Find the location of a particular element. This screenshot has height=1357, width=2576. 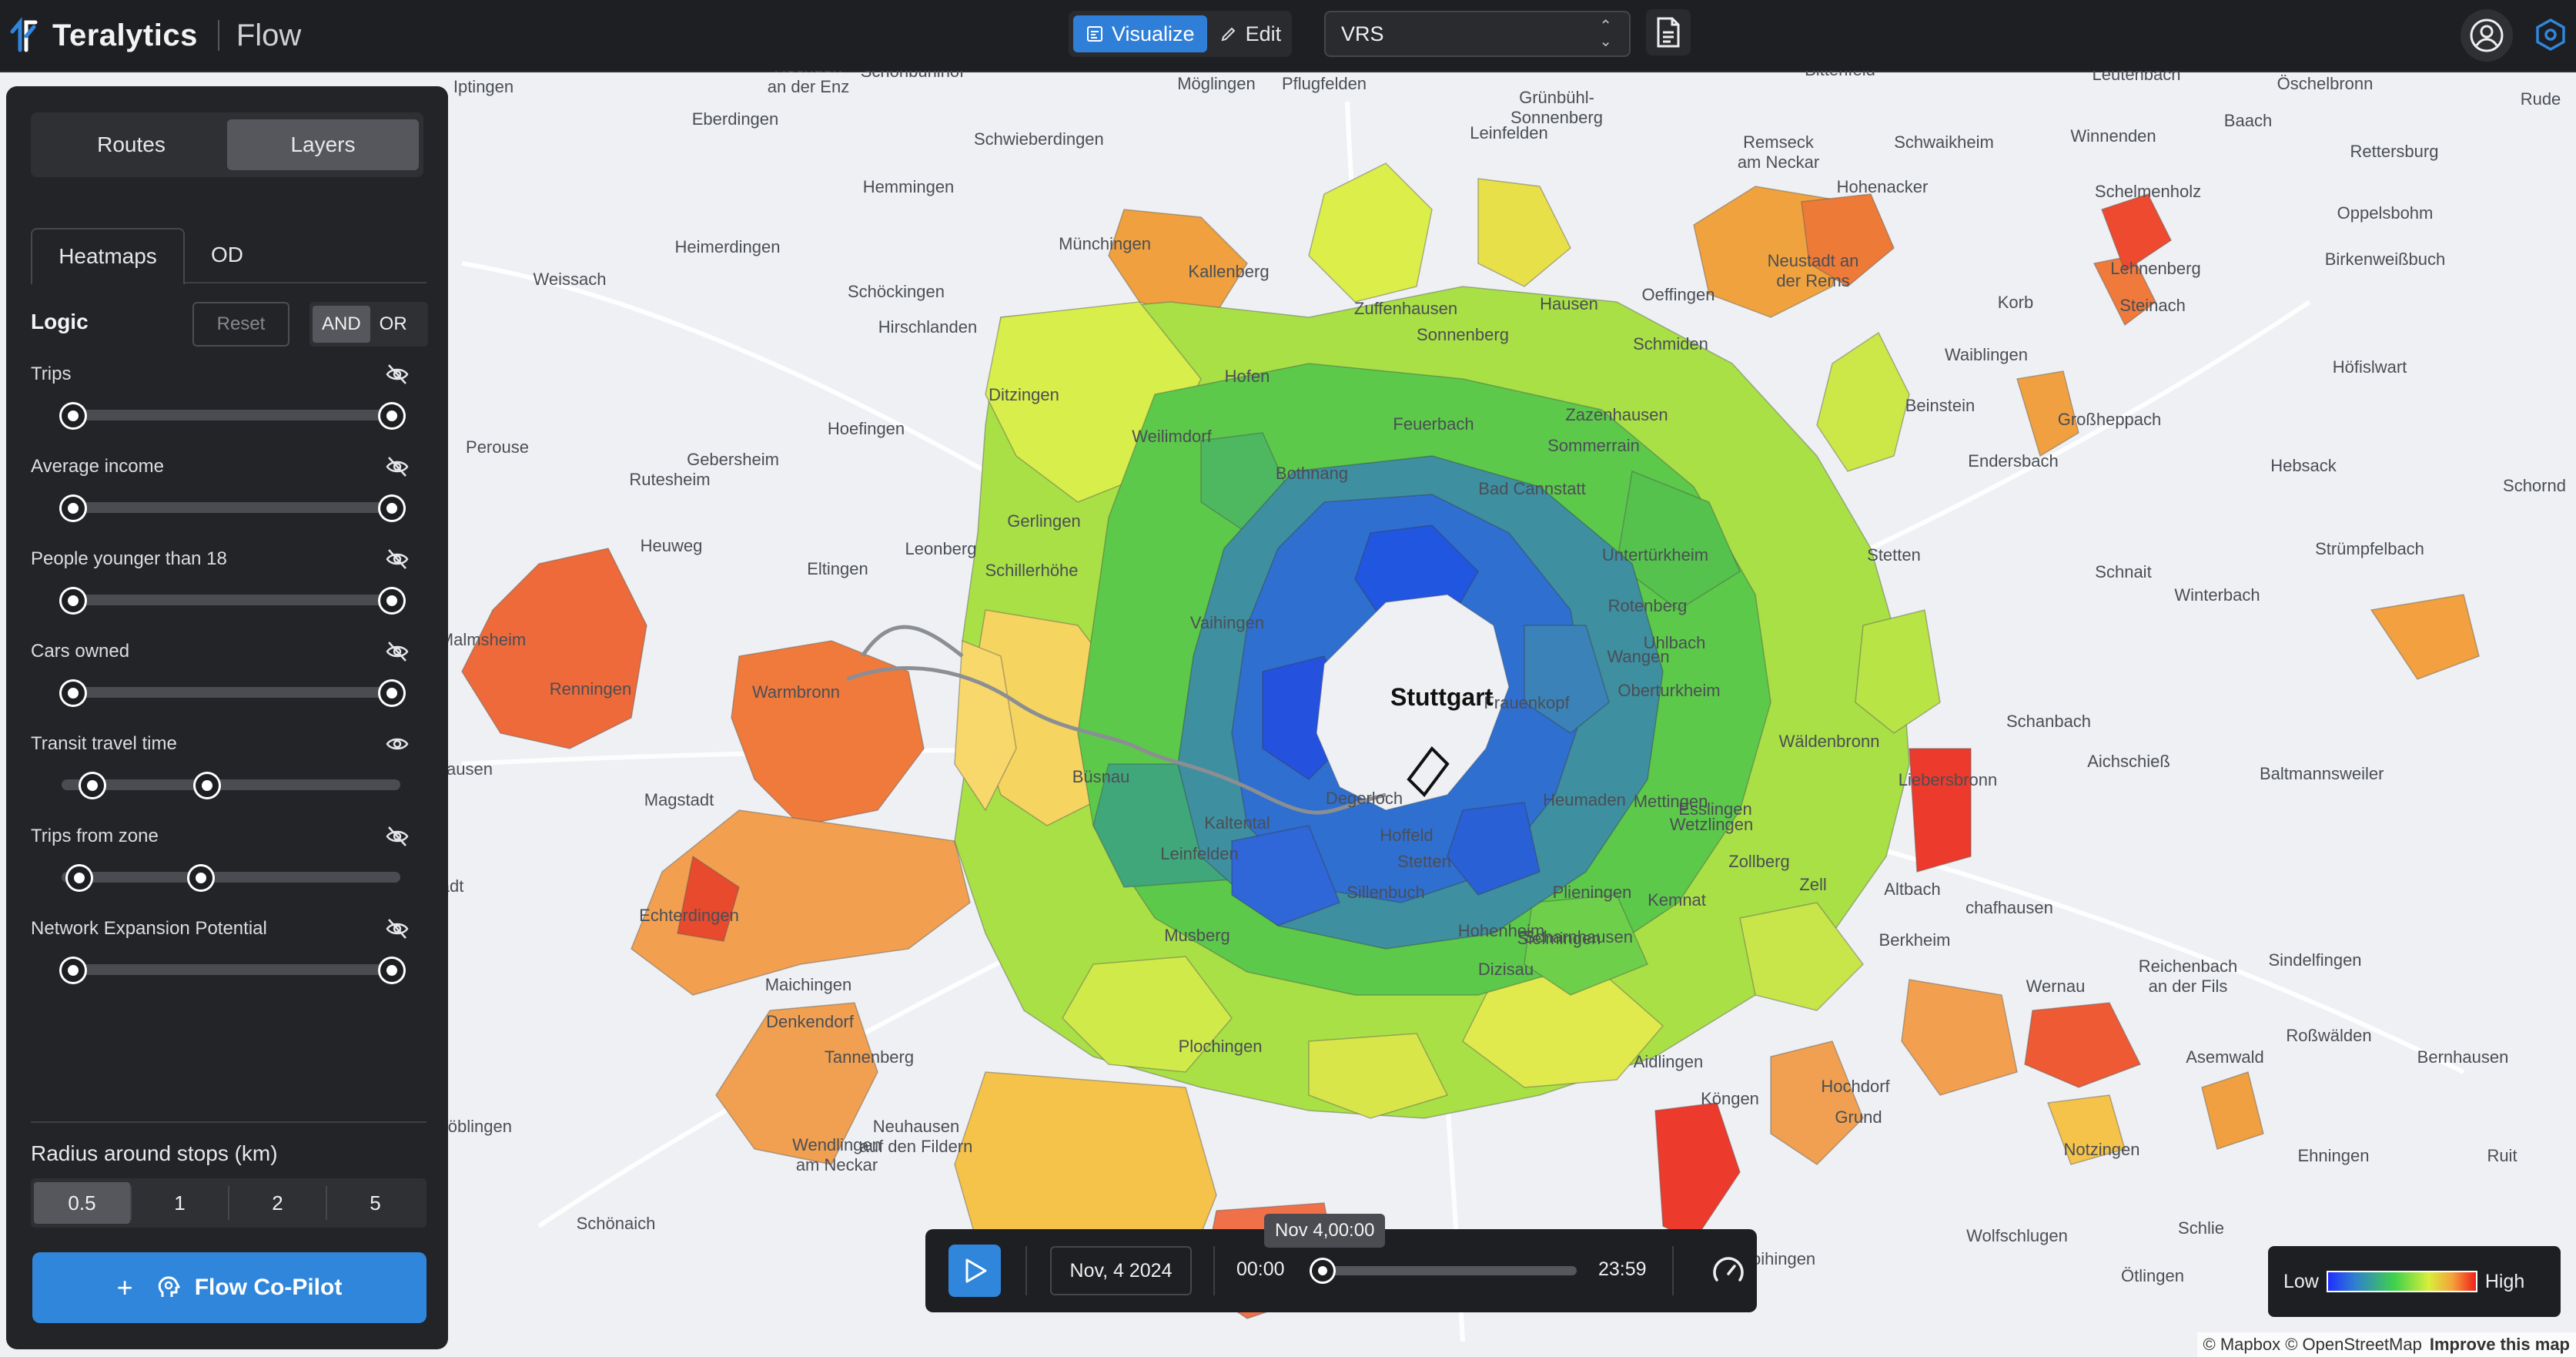

place-label: Strümpfelbach is located at coordinates (2370, 548).